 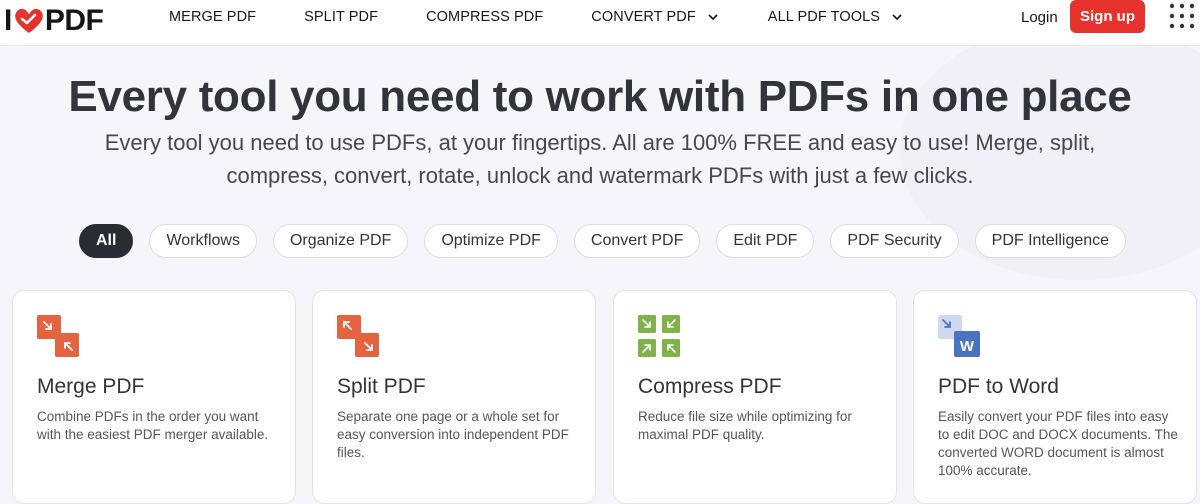 I want to click on nav-compress-pdf: COMPRESS PDF, so click(x=484, y=17).